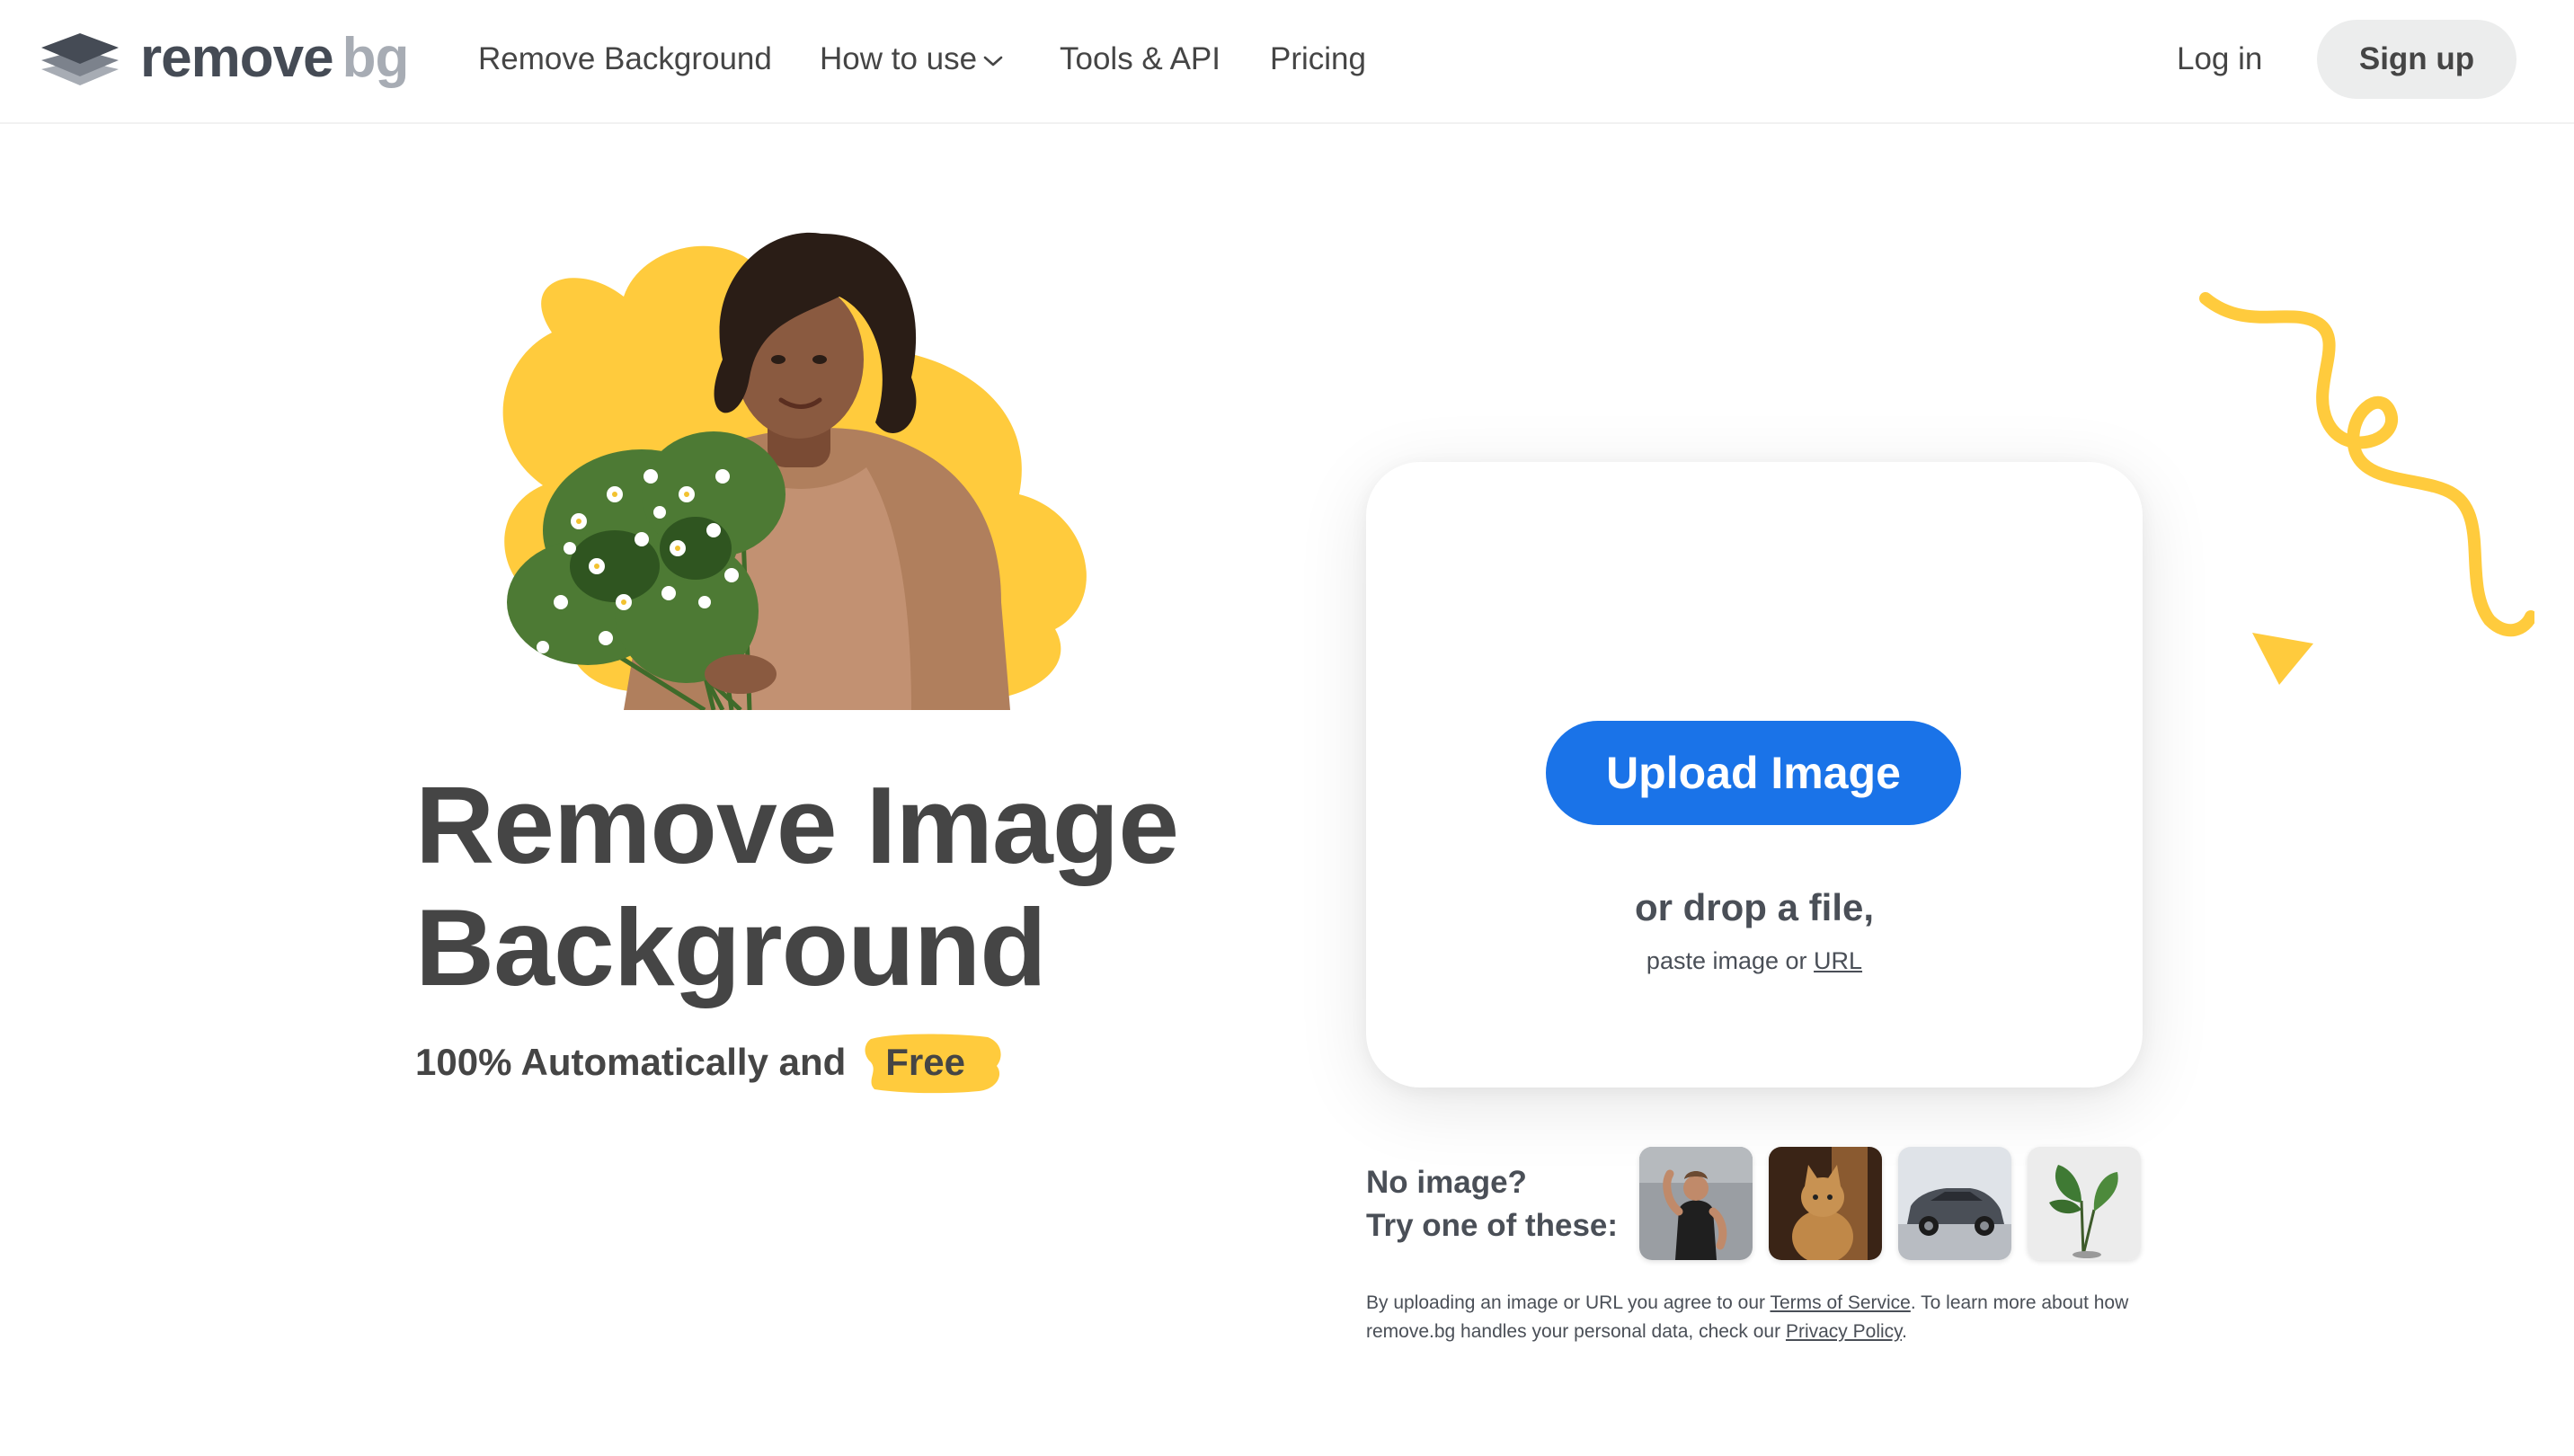  I want to click on page-title: Remove Image Background, so click(864, 886).